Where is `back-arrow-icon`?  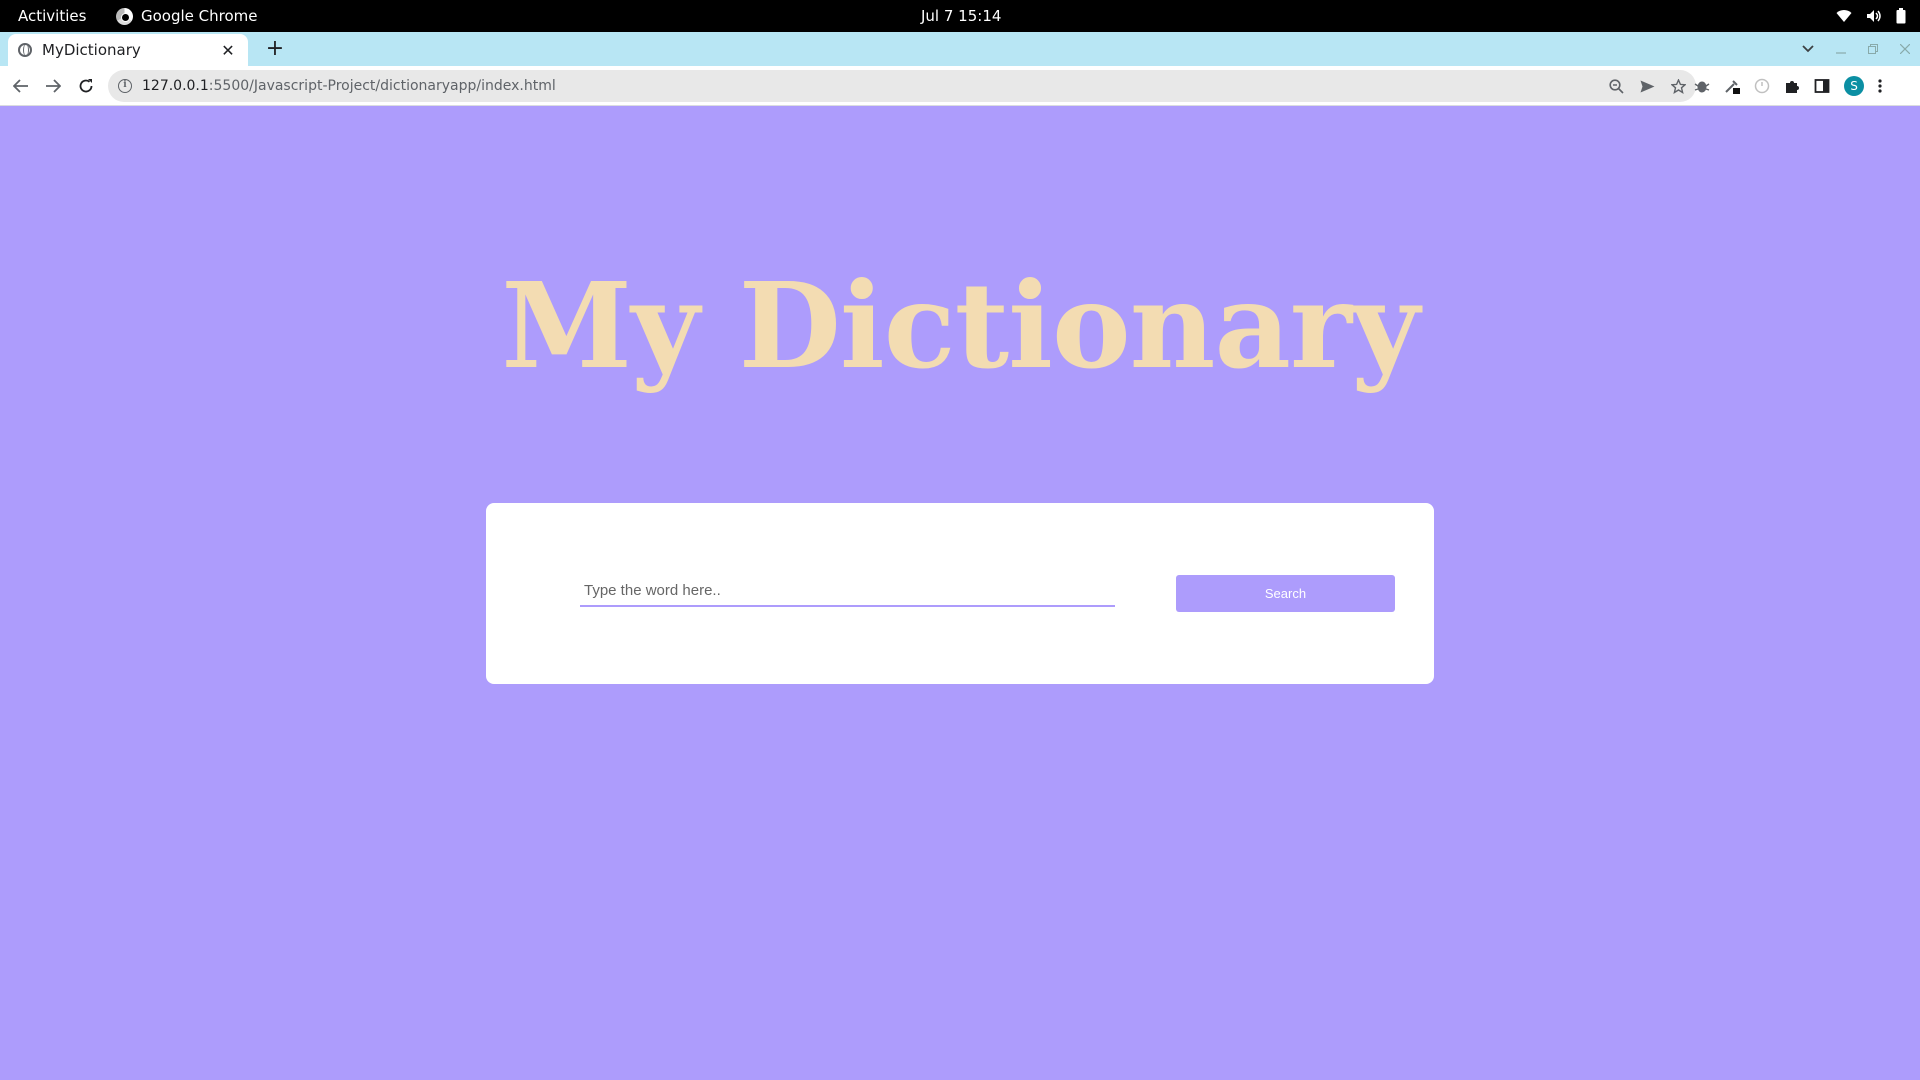
back-arrow-icon is located at coordinates (20, 86).